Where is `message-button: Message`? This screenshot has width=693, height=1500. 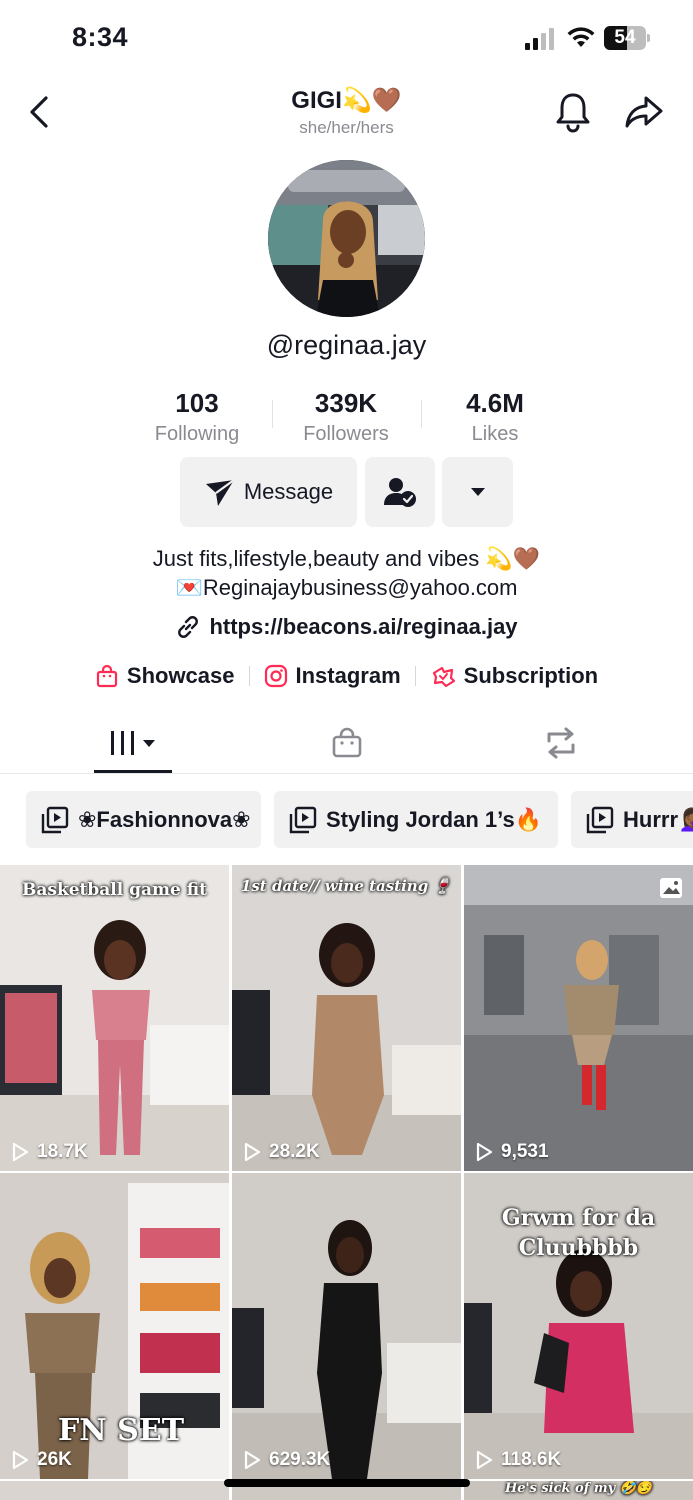 message-button: Message is located at coordinates (268, 492).